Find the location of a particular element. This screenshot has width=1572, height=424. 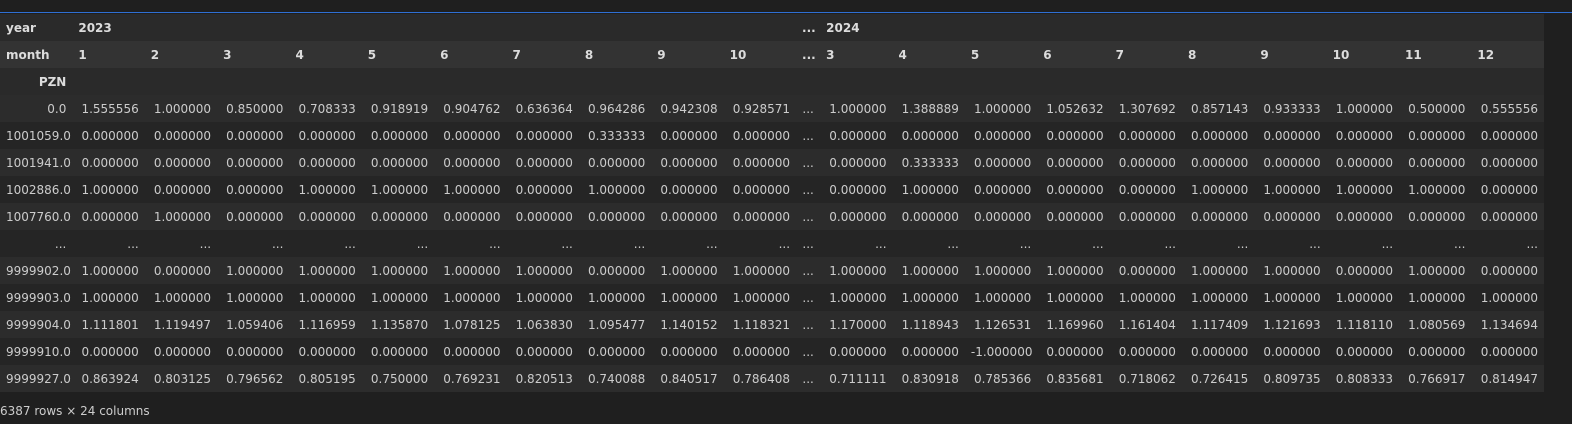

table-cell: 0.333333 is located at coordinates (616, 135).